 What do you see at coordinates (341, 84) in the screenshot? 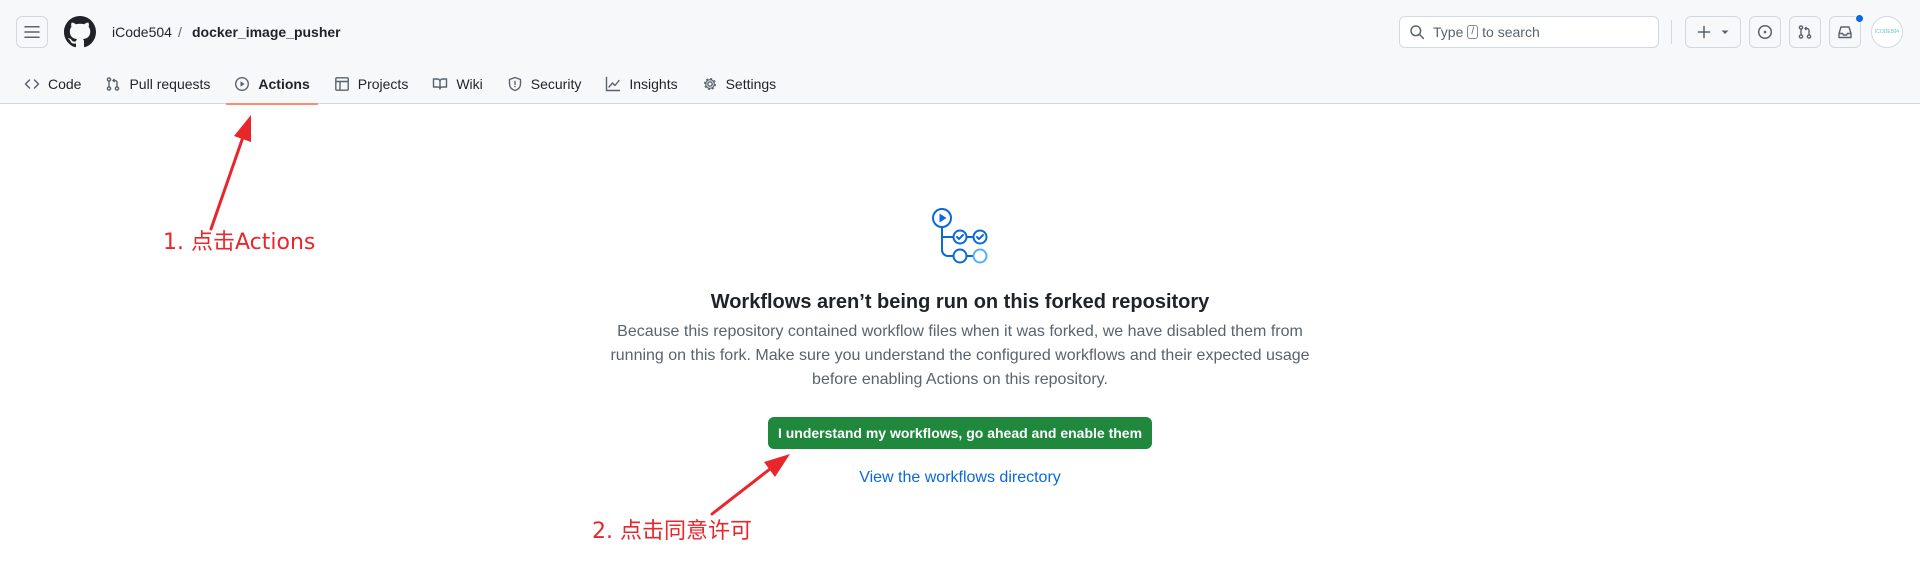
I see `table-icon` at bounding box center [341, 84].